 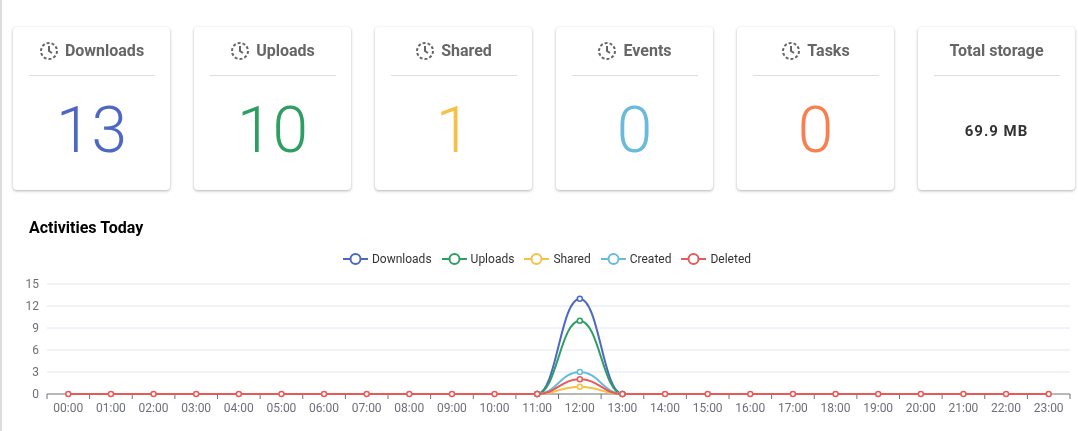 What do you see at coordinates (32, 284) in the screenshot?
I see `y-axis-label: 15` at bounding box center [32, 284].